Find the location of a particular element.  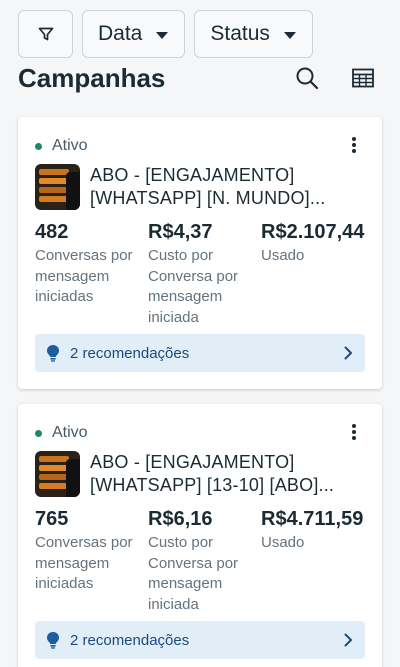

filter-button is located at coordinates (45, 34).